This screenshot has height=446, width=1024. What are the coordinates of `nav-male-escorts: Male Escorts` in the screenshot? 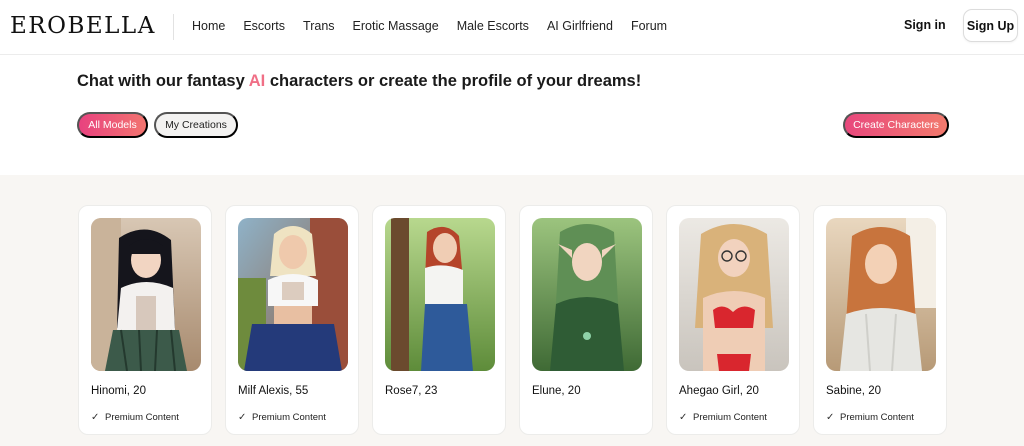 It's located at (493, 26).